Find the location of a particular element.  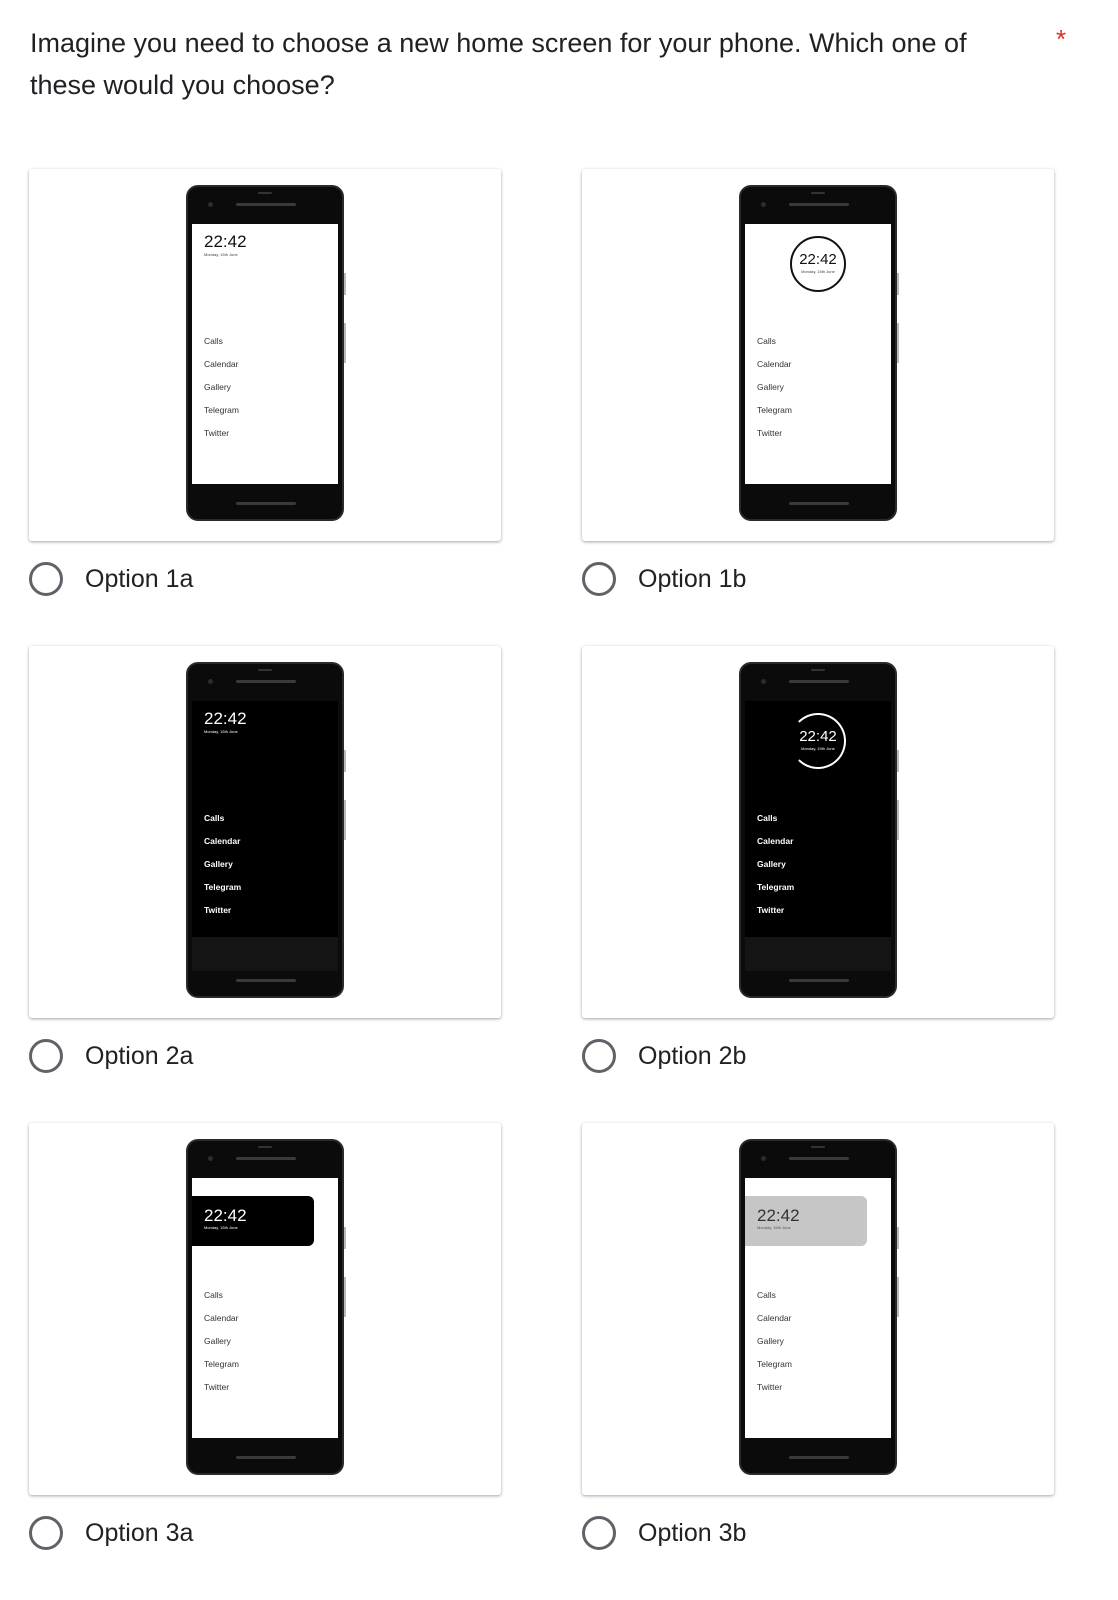

option-label: Option 2b is located at coordinates (692, 1056).